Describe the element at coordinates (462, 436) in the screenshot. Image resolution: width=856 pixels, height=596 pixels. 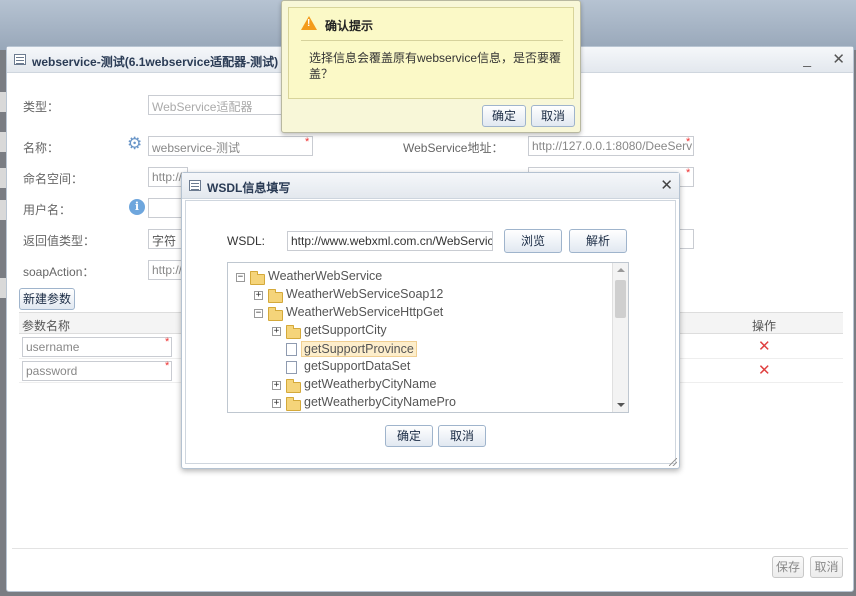
I see `wsdl-cancel-button: 取消` at that location.